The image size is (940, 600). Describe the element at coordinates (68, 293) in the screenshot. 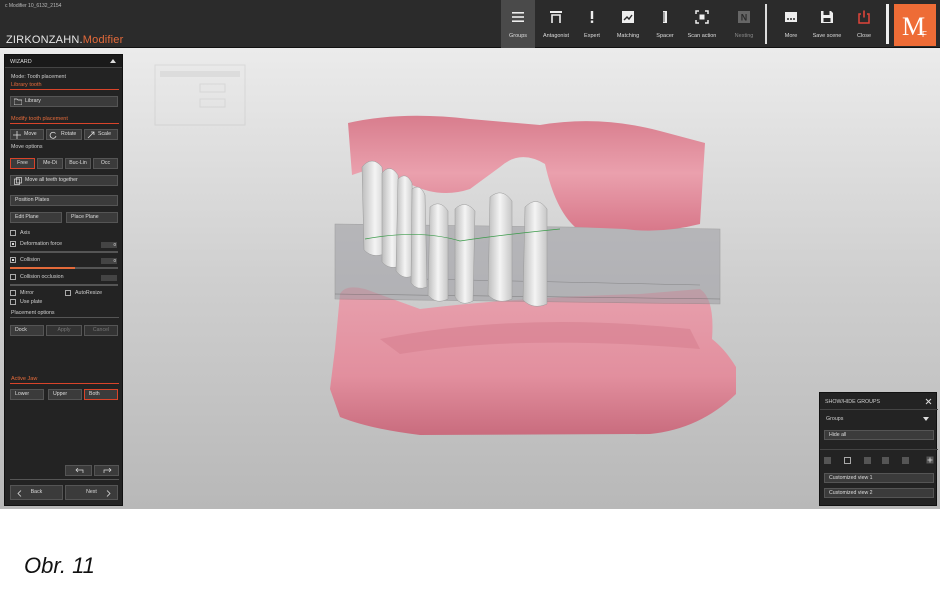

I see `autoresize-checkbox` at that location.